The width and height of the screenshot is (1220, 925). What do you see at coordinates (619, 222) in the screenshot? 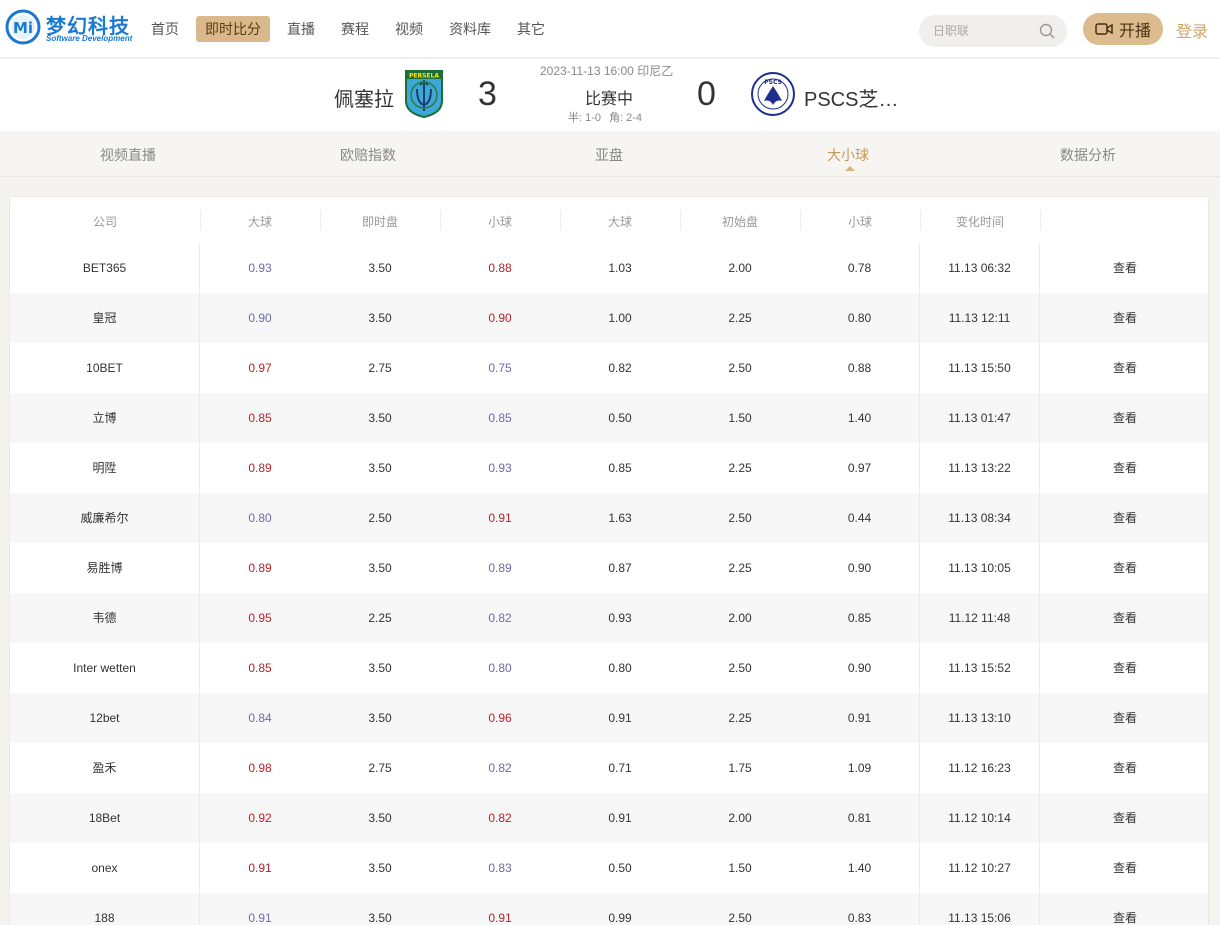
I see `header-initial-over: 大球` at bounding box center [619, 222].